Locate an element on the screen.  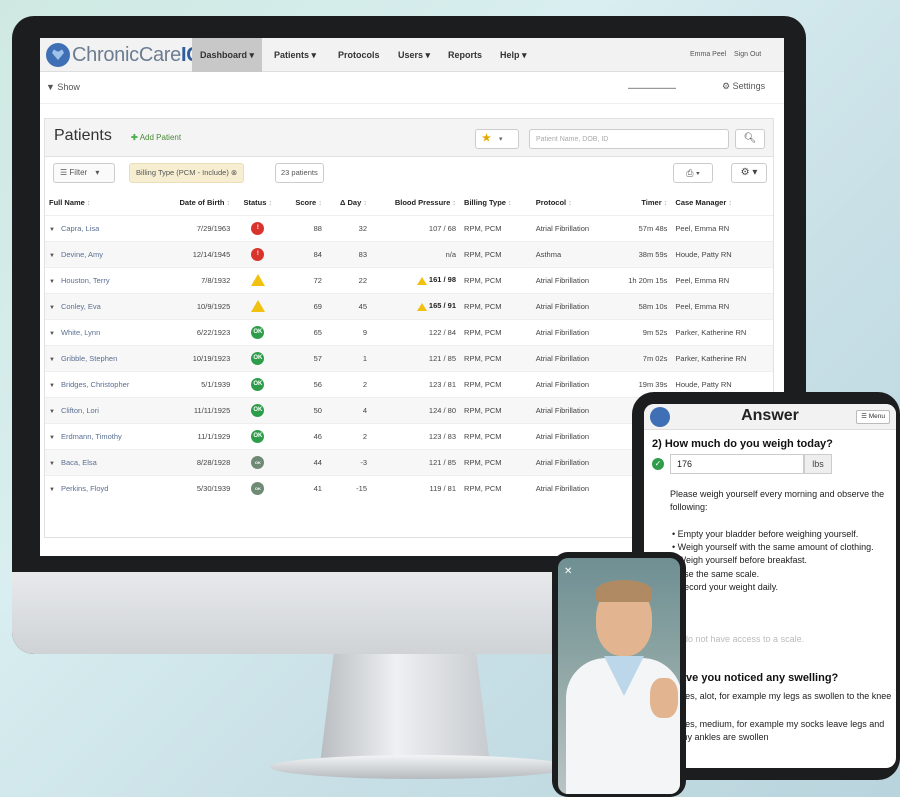
list-item: • Use the same scale. is located at coordinates (716, 573).